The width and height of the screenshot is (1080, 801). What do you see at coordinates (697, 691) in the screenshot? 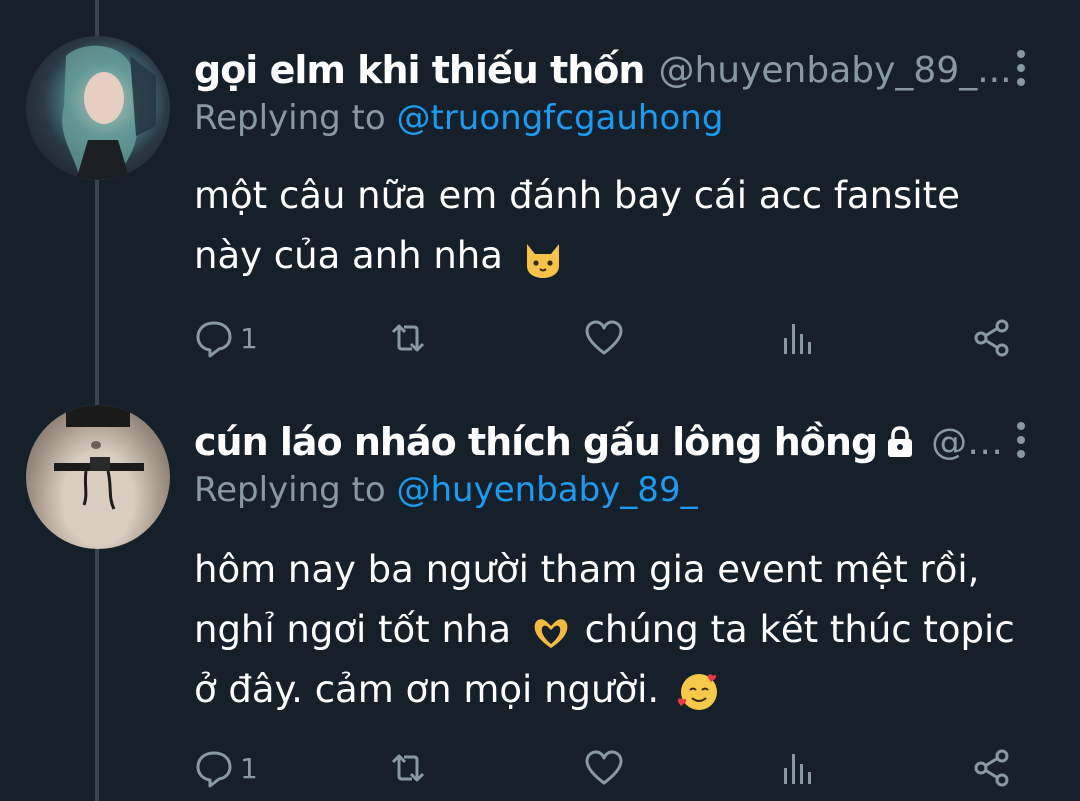
I see `smiling-face-with-hearts-icon` at bounding box center [697, 691].